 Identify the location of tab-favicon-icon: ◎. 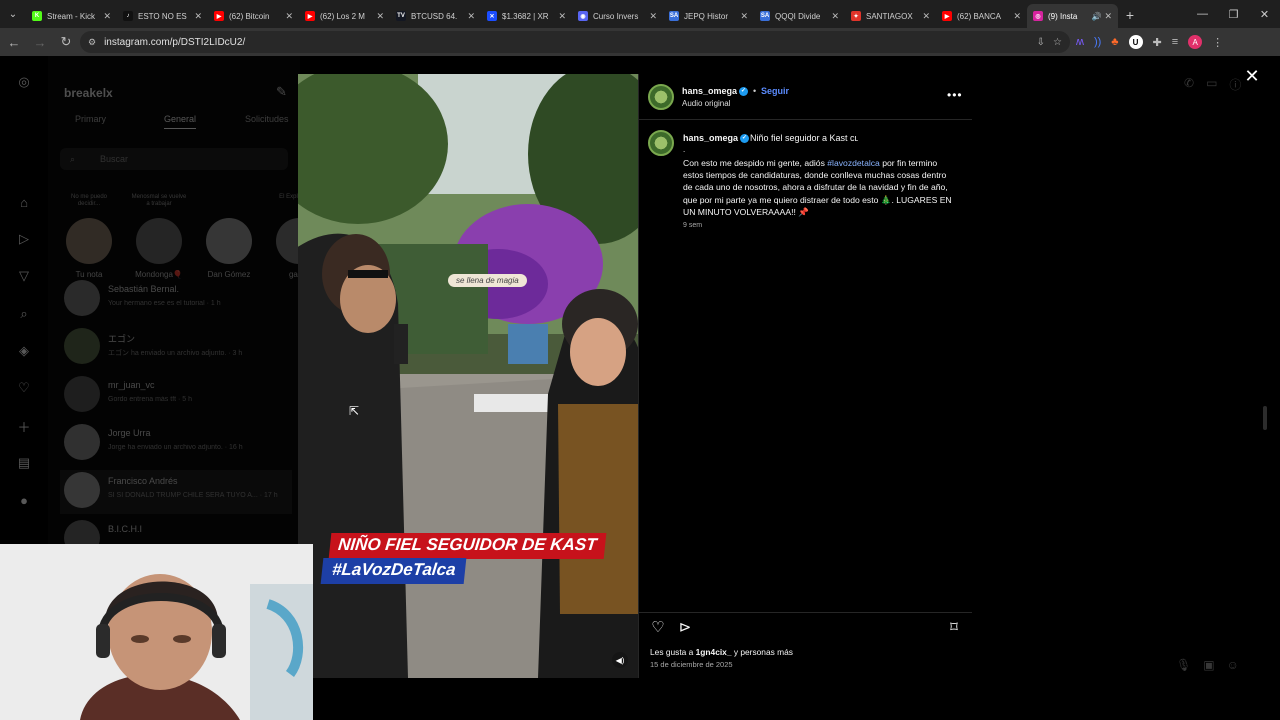
(1038, 16).